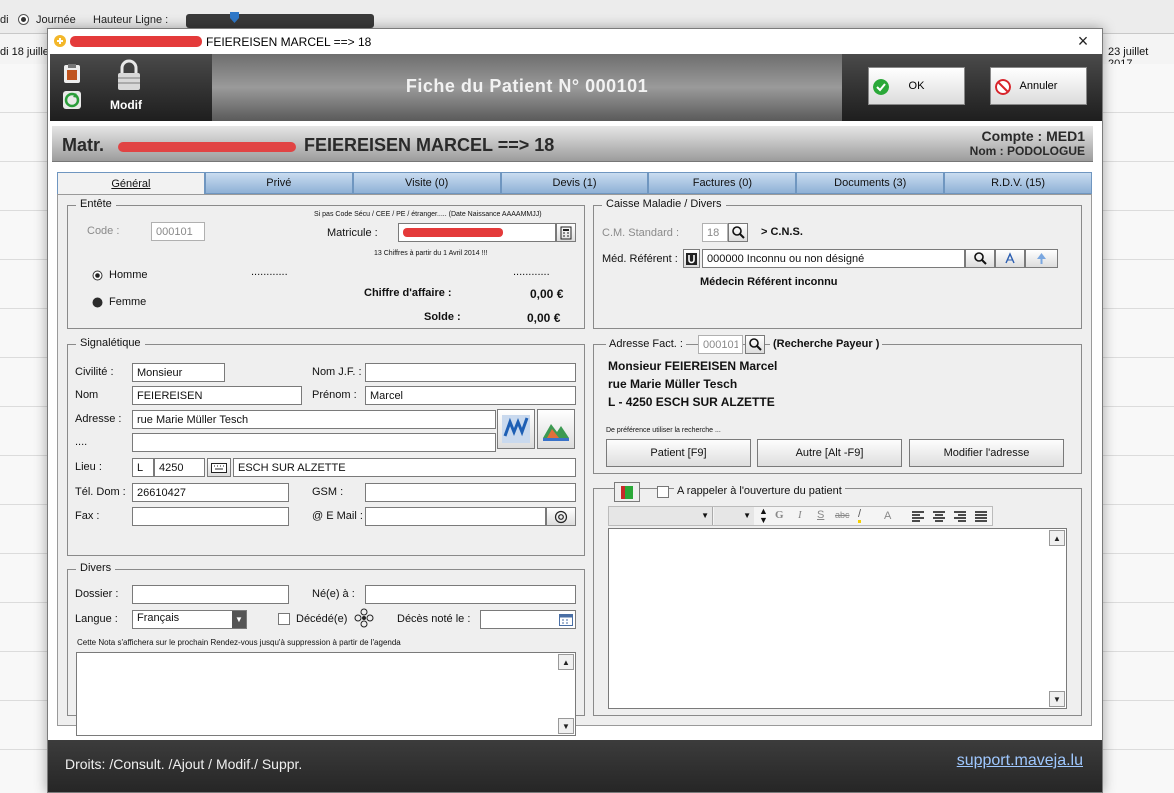 Image resolution: width=1174 pixels, height=793 pixels. Describe the element at coordinates (678, 453) in the screenshot. I see `patient-f9-button: Patient [F9]` at that location.